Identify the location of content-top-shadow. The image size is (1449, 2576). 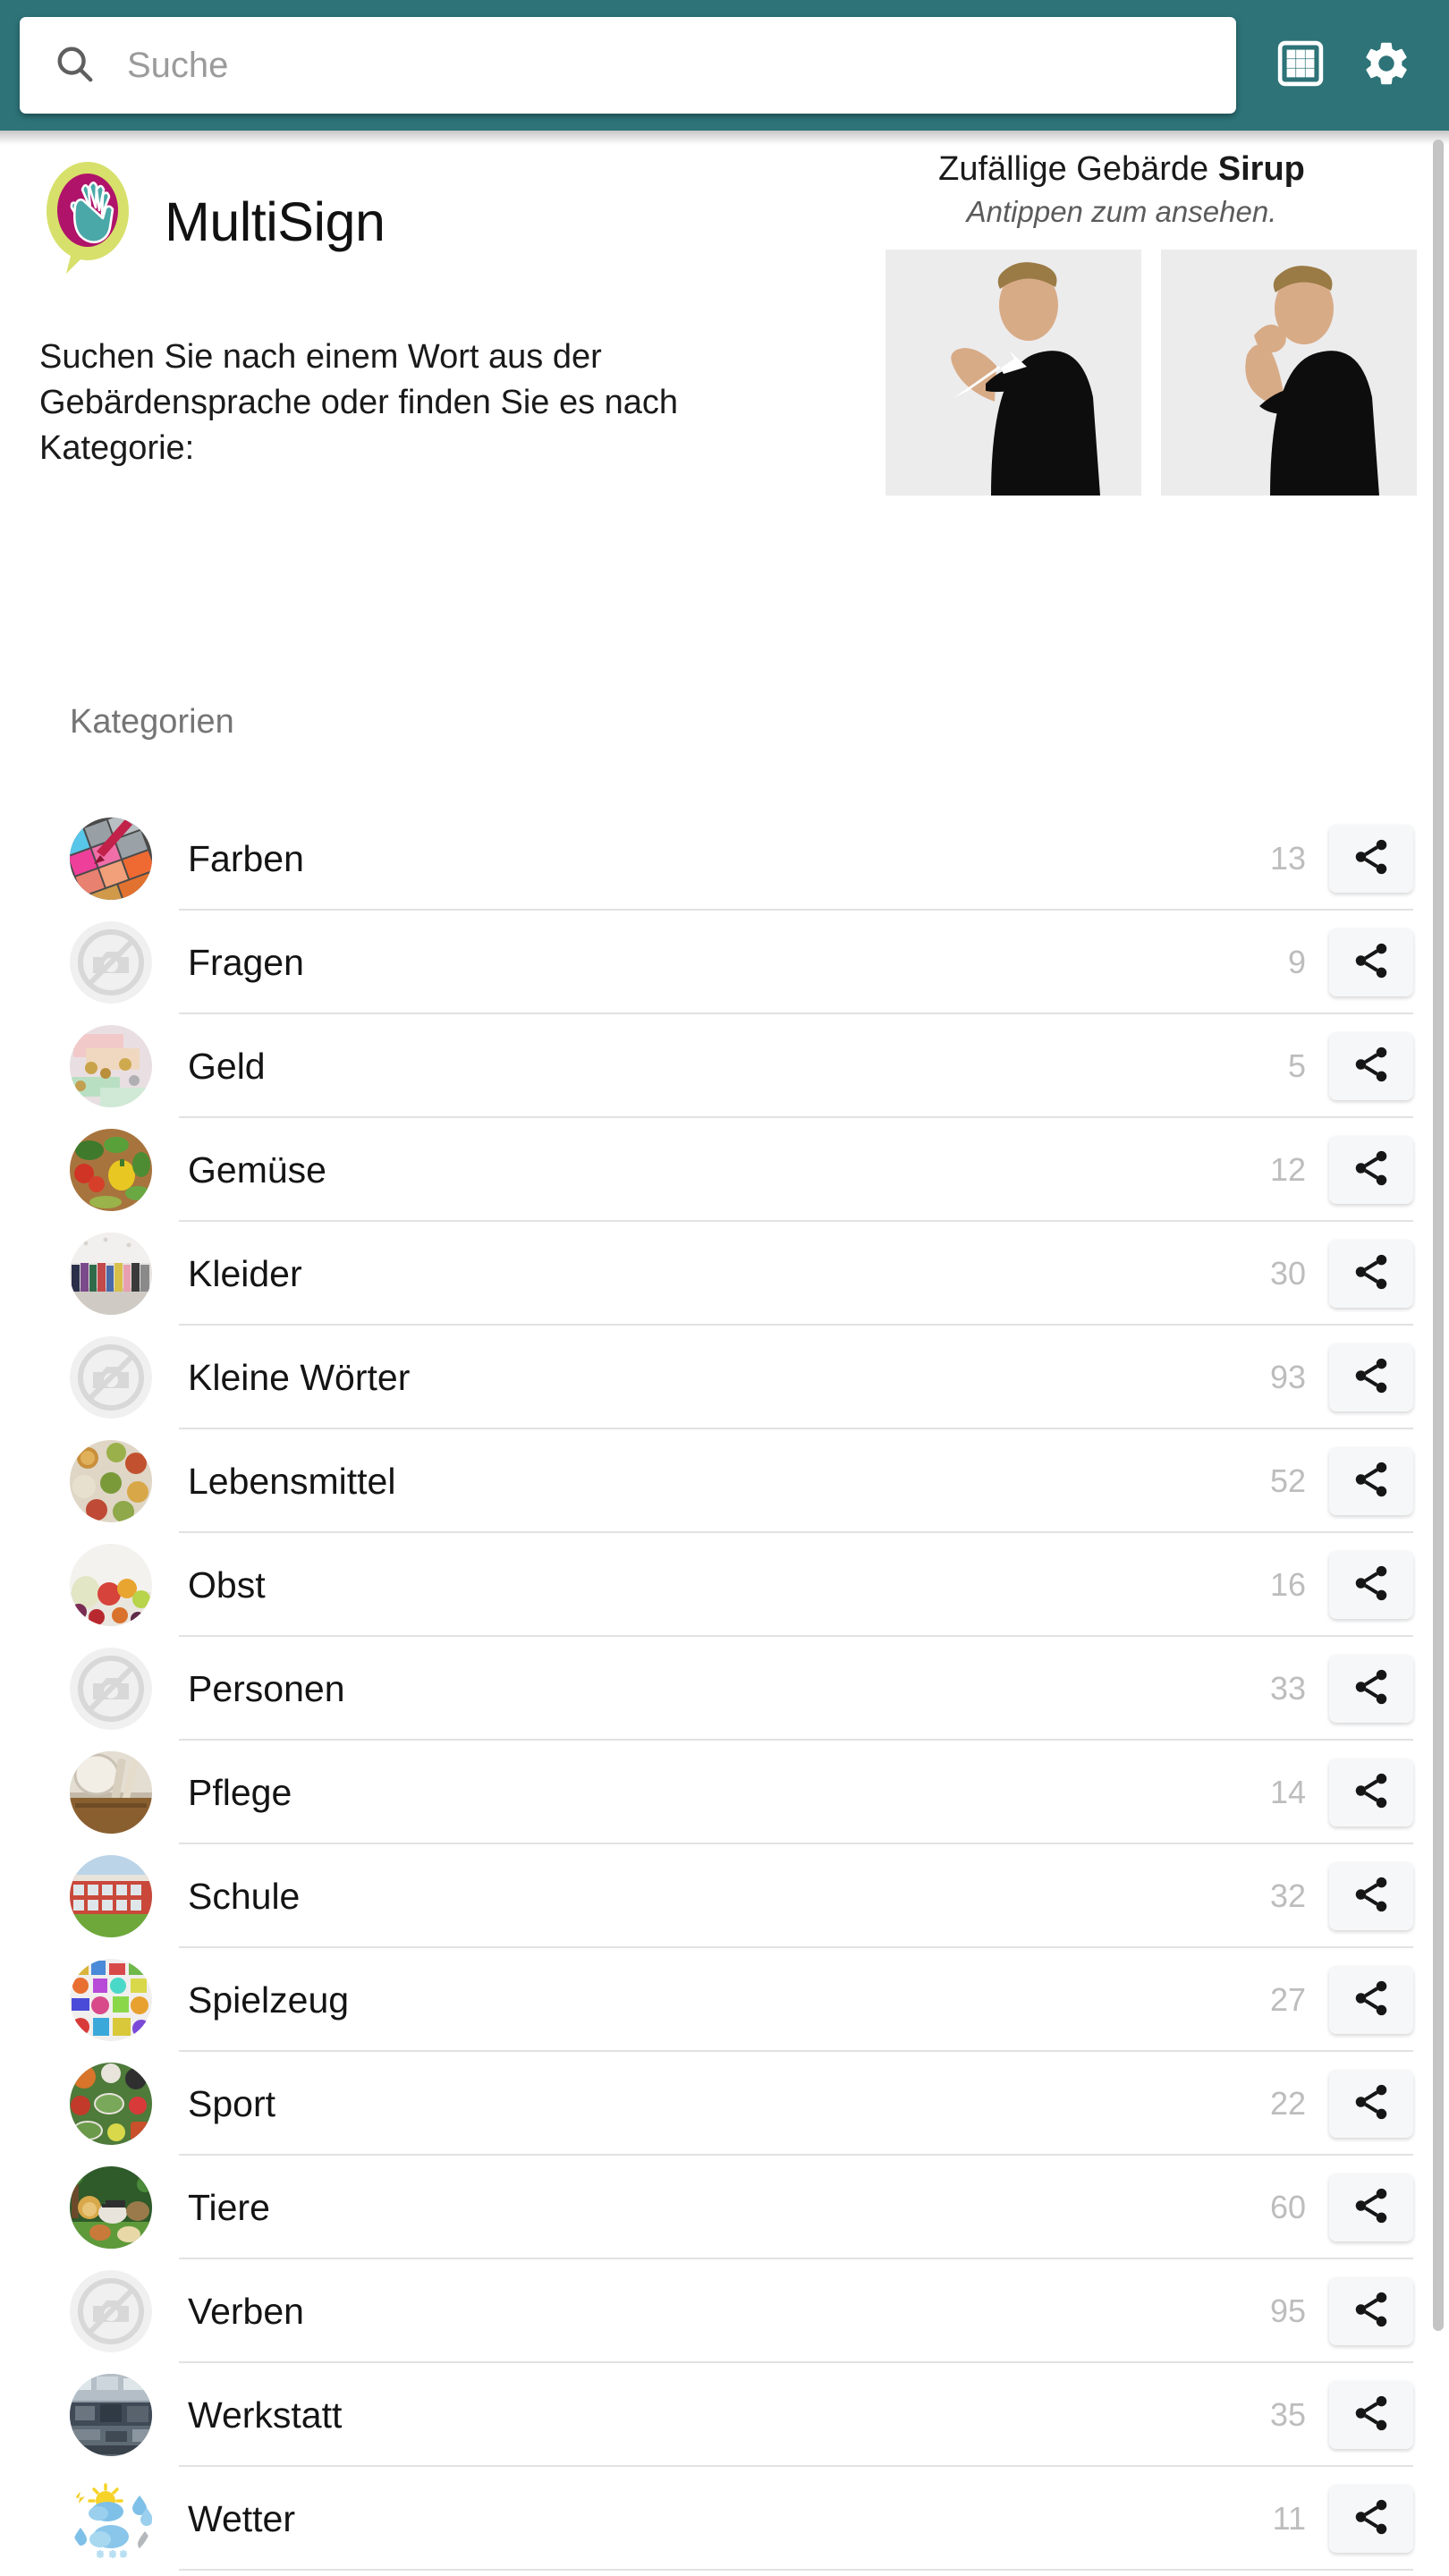
(724, 138).